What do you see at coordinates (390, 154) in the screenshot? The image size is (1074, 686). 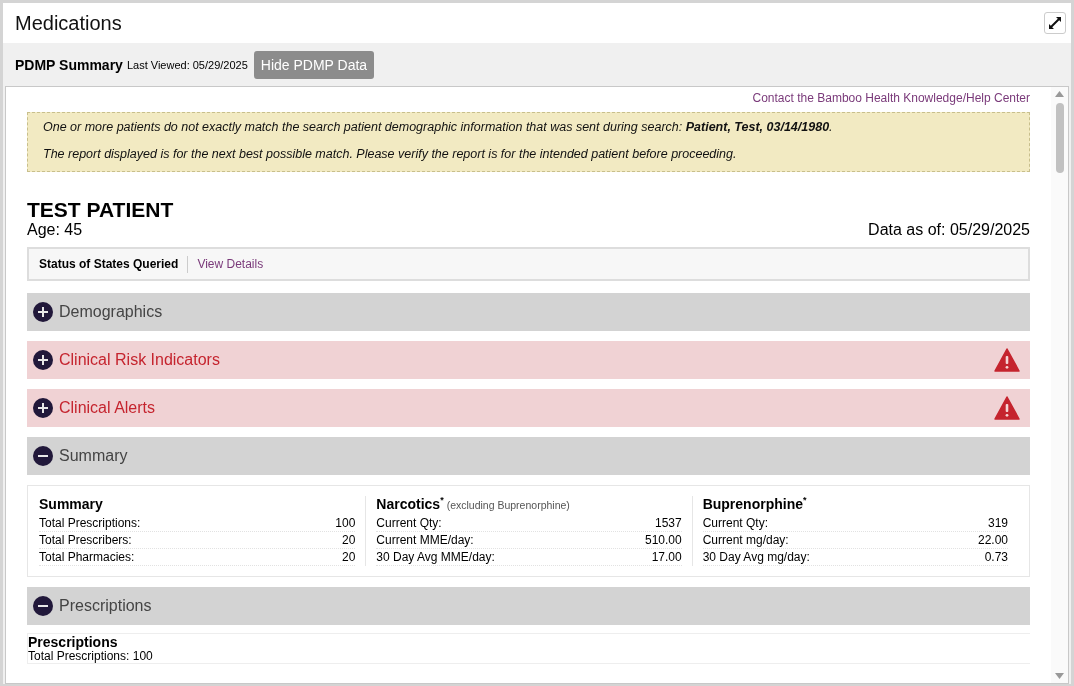 I see `notice-text: The report displayed is for the next best possible match. Please verify the report is for the intended patient before proceeding.` at bounding box center [390, 154].